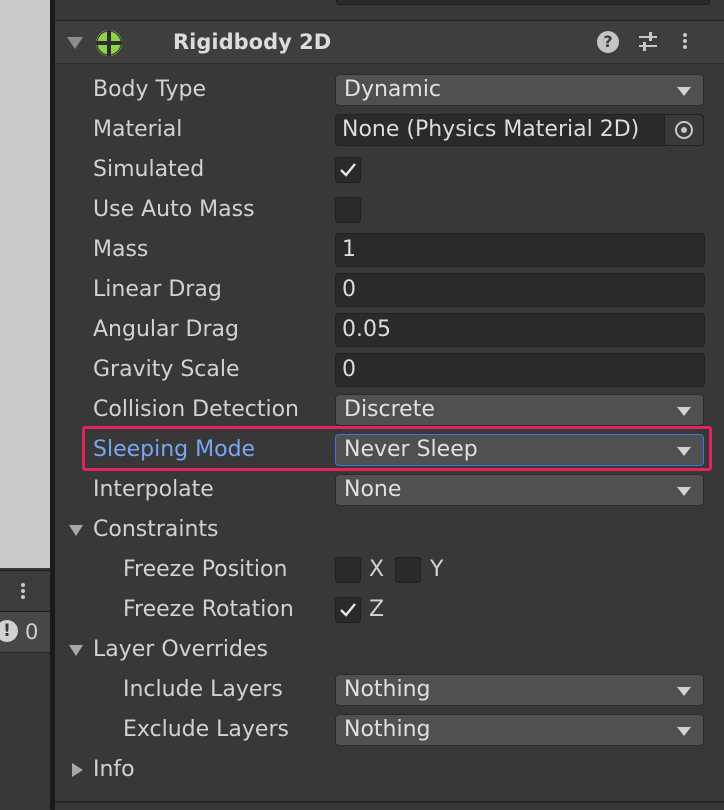 The image size is (724, 810). Describe the element at coordinates (157, 289) in the screenshot. I see `linear-drag-label: Linear Drag` at that location.